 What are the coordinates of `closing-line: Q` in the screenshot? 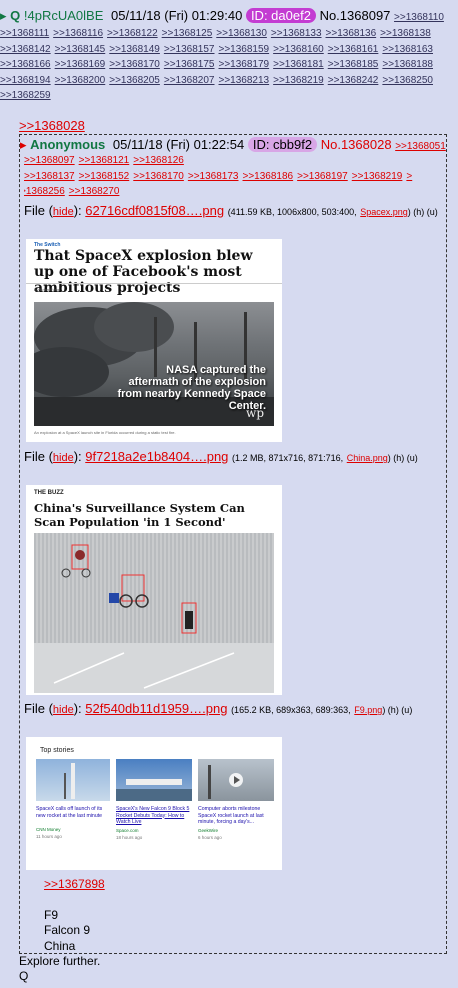 It's located at (24, 976).